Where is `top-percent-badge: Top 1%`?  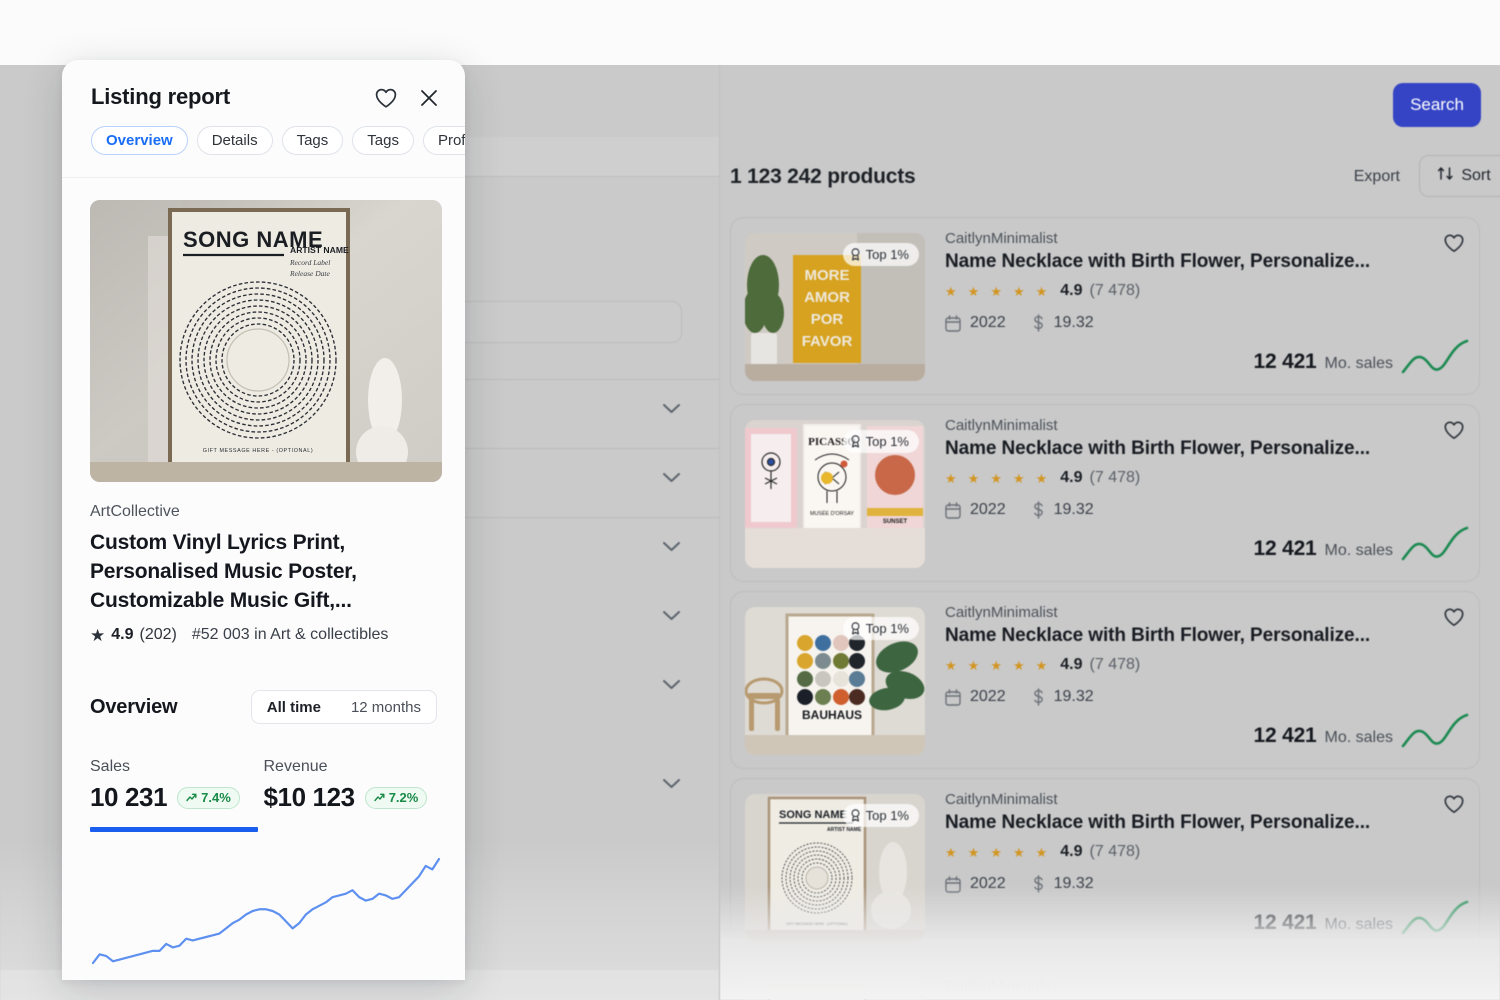 top-percent-badge: Top 1% is located at coordinates (880, 441).